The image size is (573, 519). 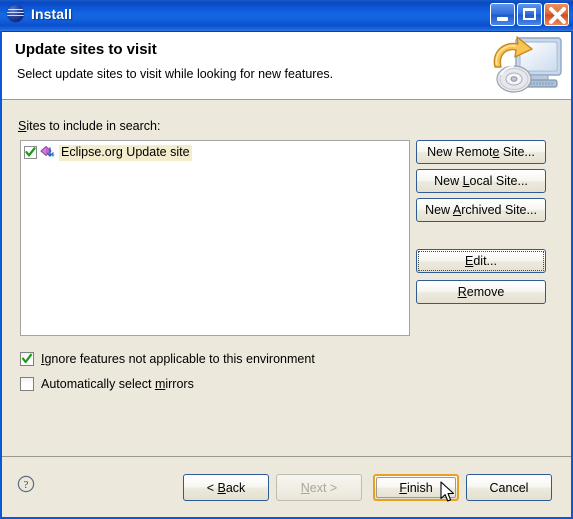 I want to click on site-checkbox, so click(x=30, y=152).